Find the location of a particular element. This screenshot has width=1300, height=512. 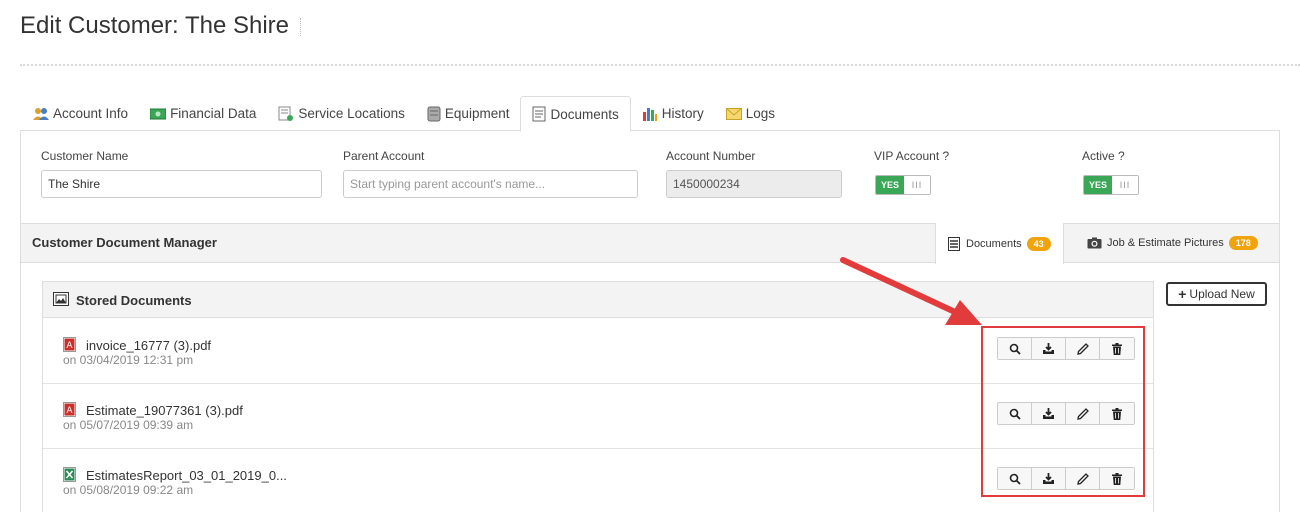

stored-documents-header is located at coordinates (598, 300).